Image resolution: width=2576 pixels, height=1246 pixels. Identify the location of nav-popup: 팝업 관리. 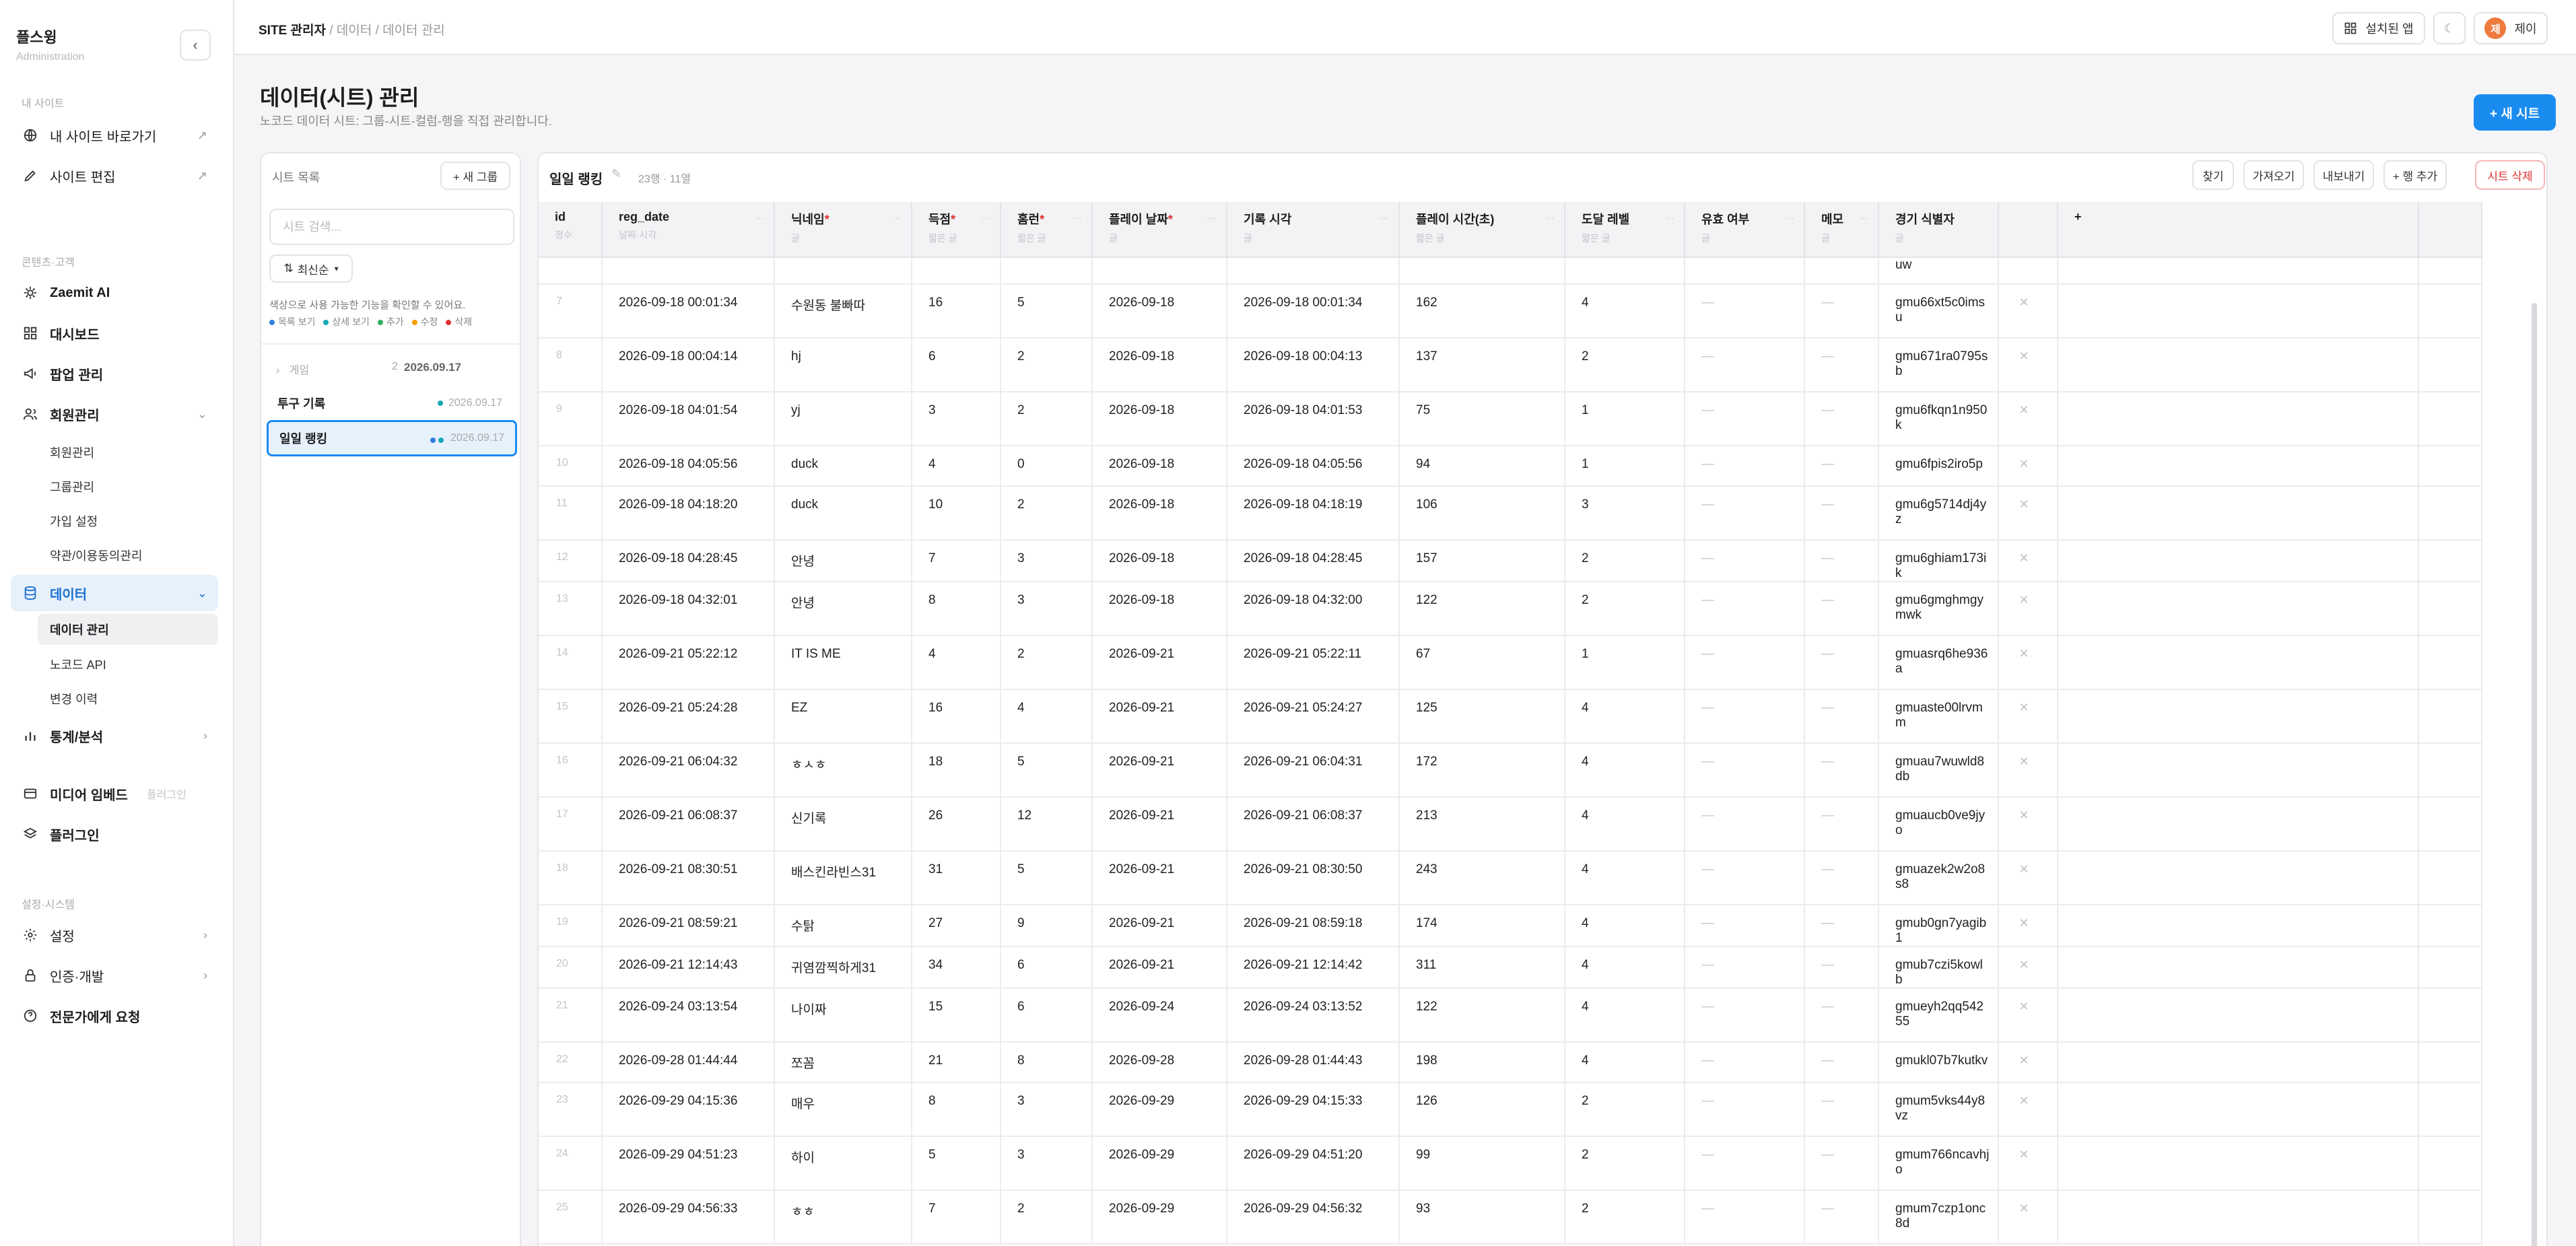
(115, 374).